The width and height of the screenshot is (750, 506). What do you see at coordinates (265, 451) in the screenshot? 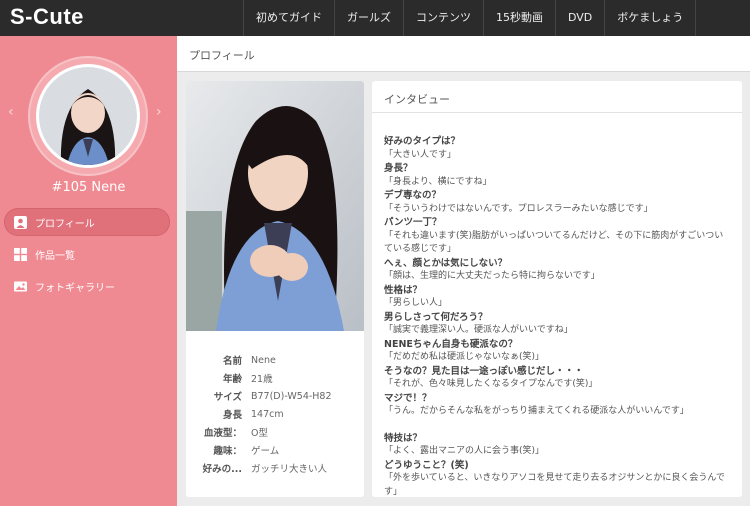
I see `spec-value: ゲーム` at bounding box center [265, 451].